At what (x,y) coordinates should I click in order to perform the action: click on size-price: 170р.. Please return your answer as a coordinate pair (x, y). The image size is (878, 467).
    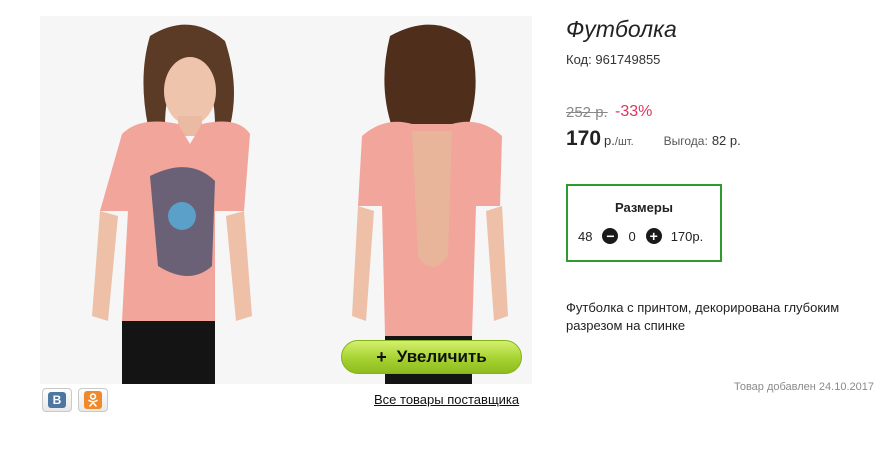
    Looking at the image, I should click on (687, 236).